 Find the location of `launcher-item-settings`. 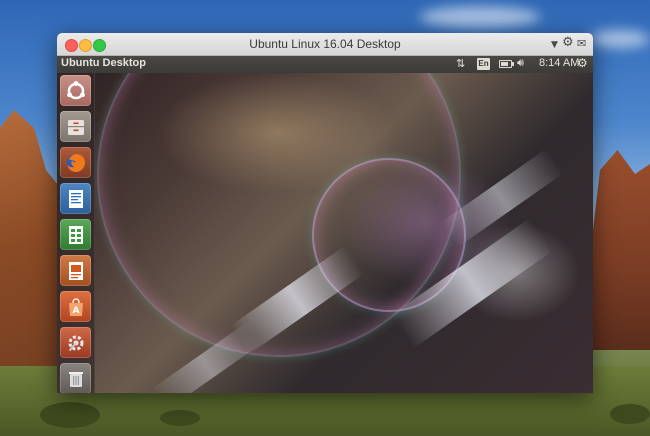

launcher-item-settings is located at coordinates (75, 342).